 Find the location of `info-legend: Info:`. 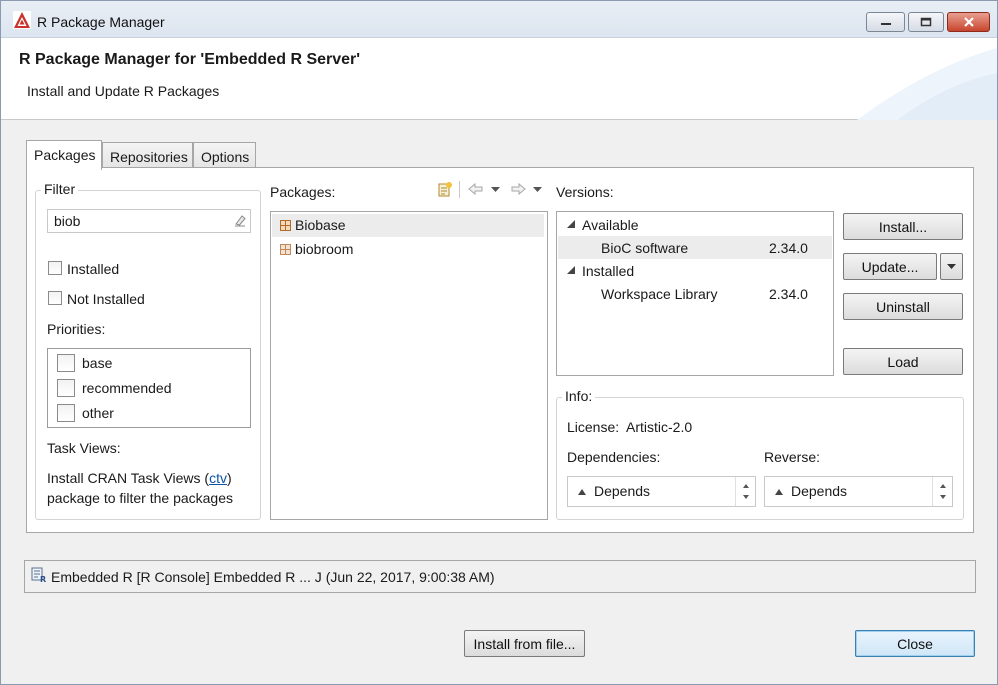

info-legend: Info: is located at coordinates (579, 396).